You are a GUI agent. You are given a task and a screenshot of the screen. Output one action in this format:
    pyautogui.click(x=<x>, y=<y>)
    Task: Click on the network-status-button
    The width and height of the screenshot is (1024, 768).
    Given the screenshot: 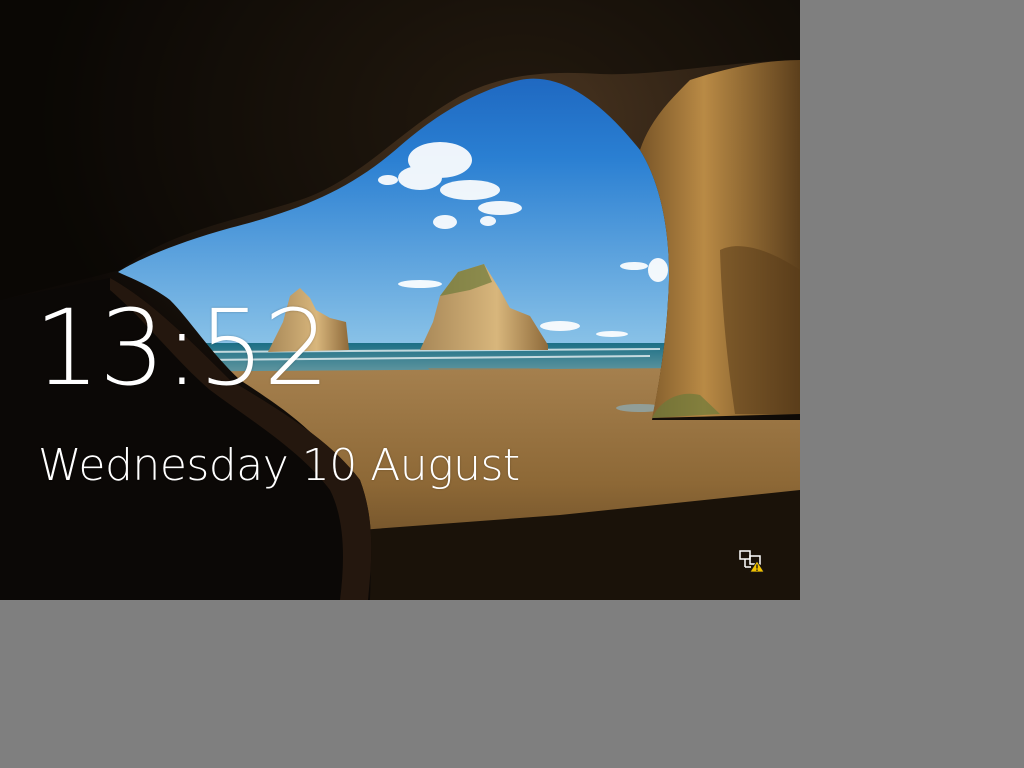 What is the action you would take?
    pyautogui.click(x=752, y=561)
    